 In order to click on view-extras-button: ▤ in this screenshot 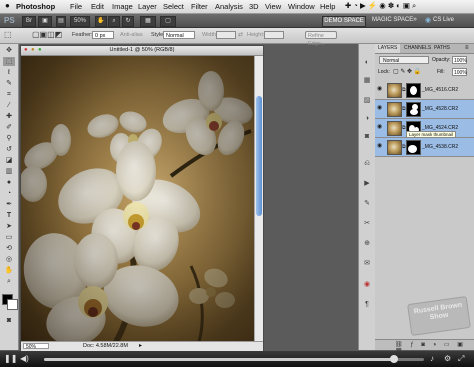, I will do `click(61, 21)`.